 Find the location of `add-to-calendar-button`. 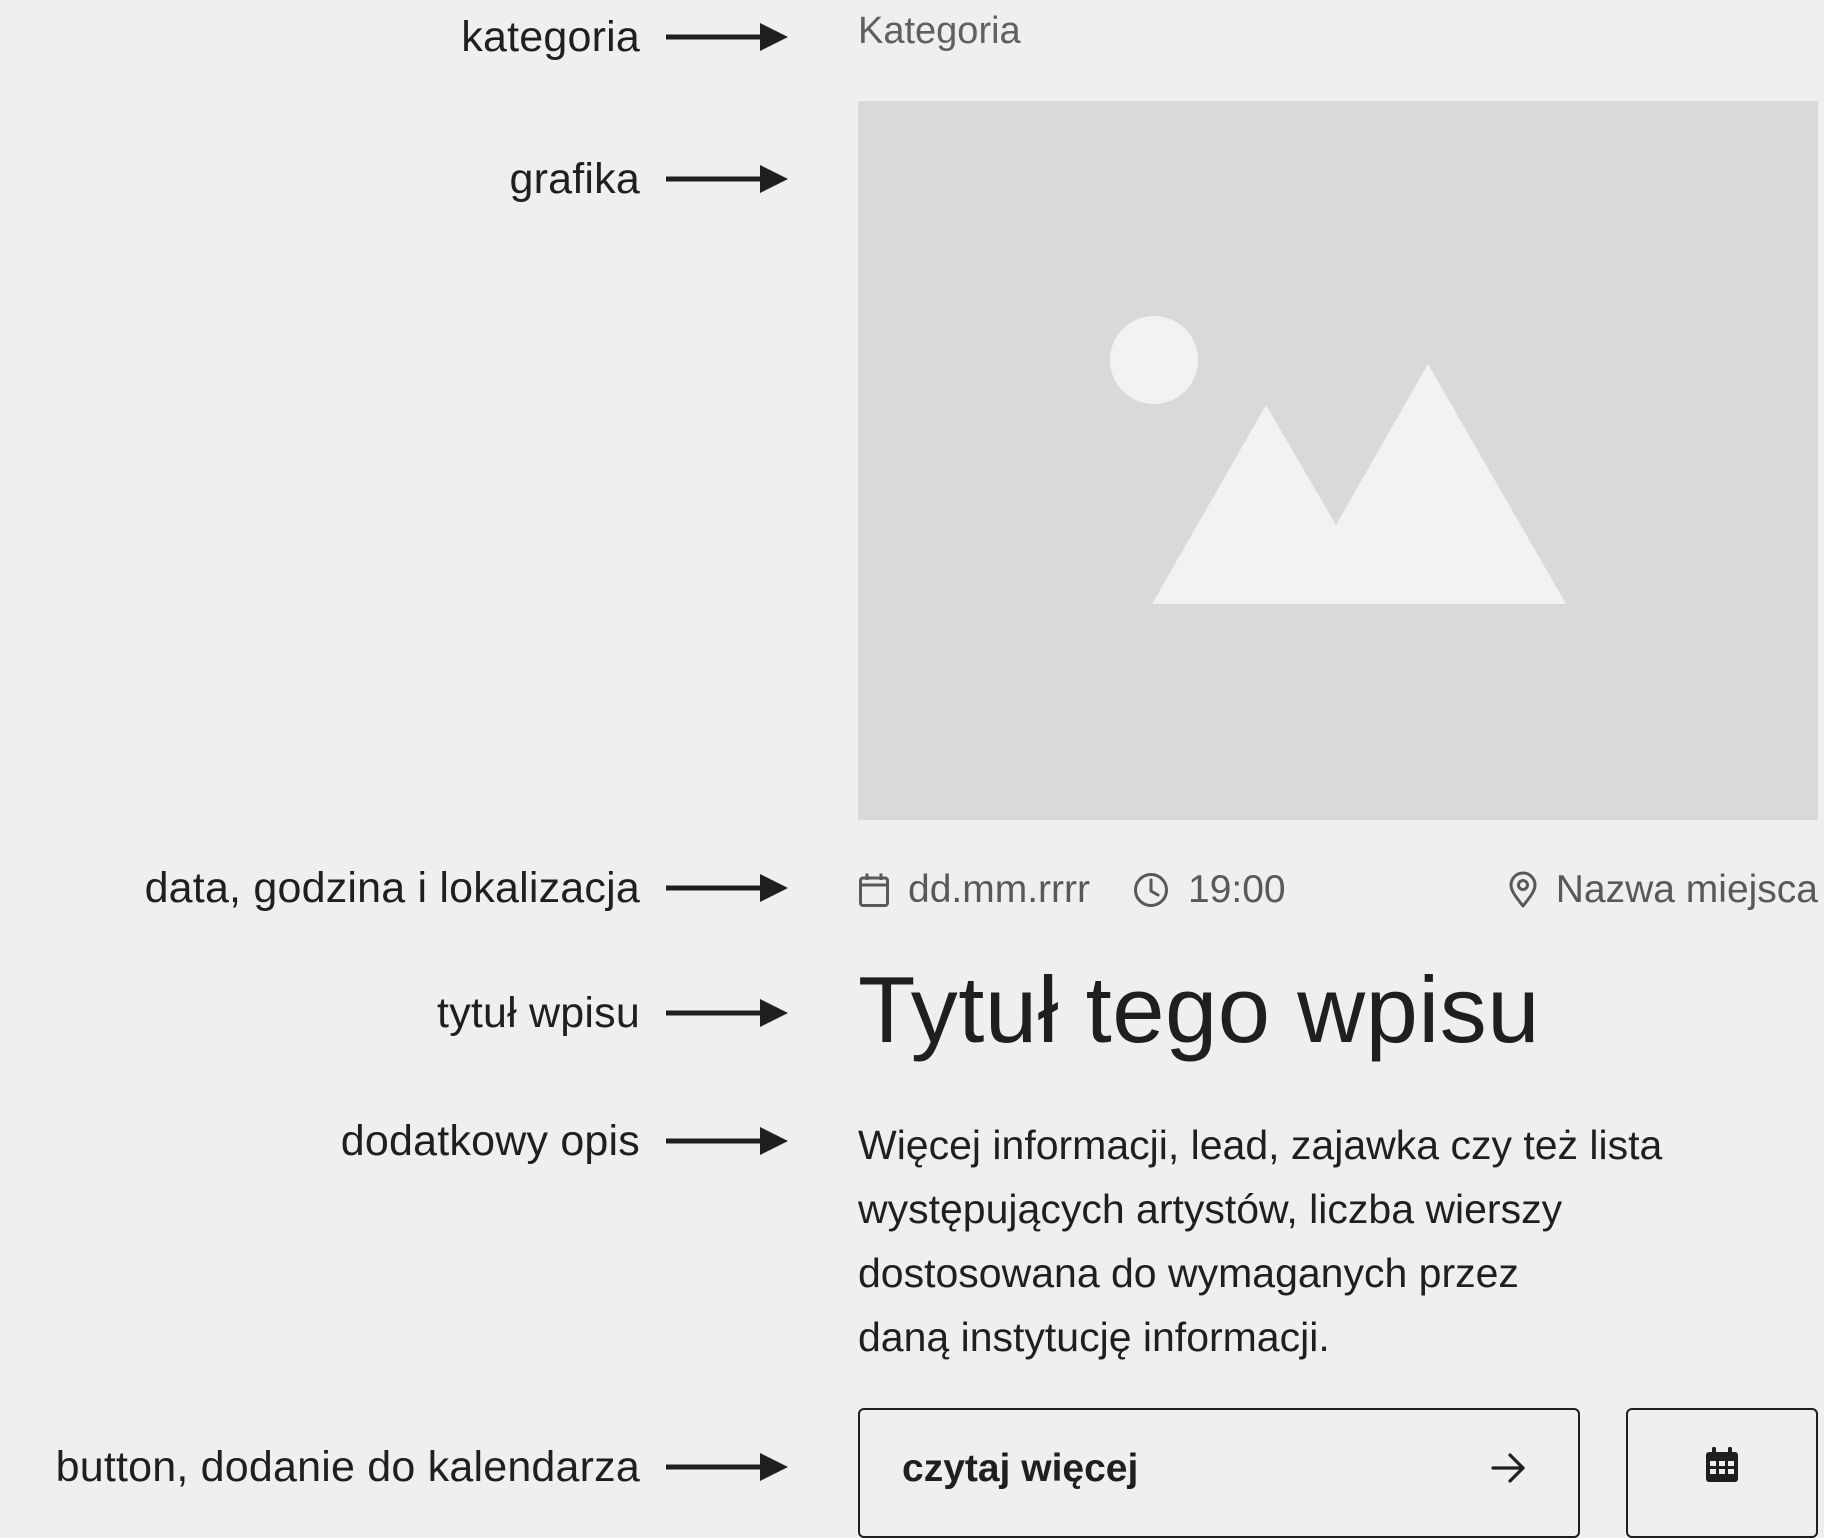

add-to-calendar-button is located at coordinates (1722, 1473).